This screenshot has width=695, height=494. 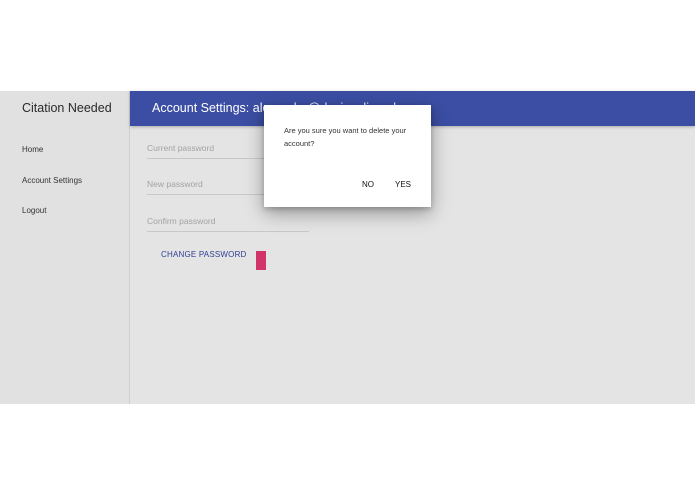 I want to click on sidebar-item-logout: Logout, so click(x=34, y=210).